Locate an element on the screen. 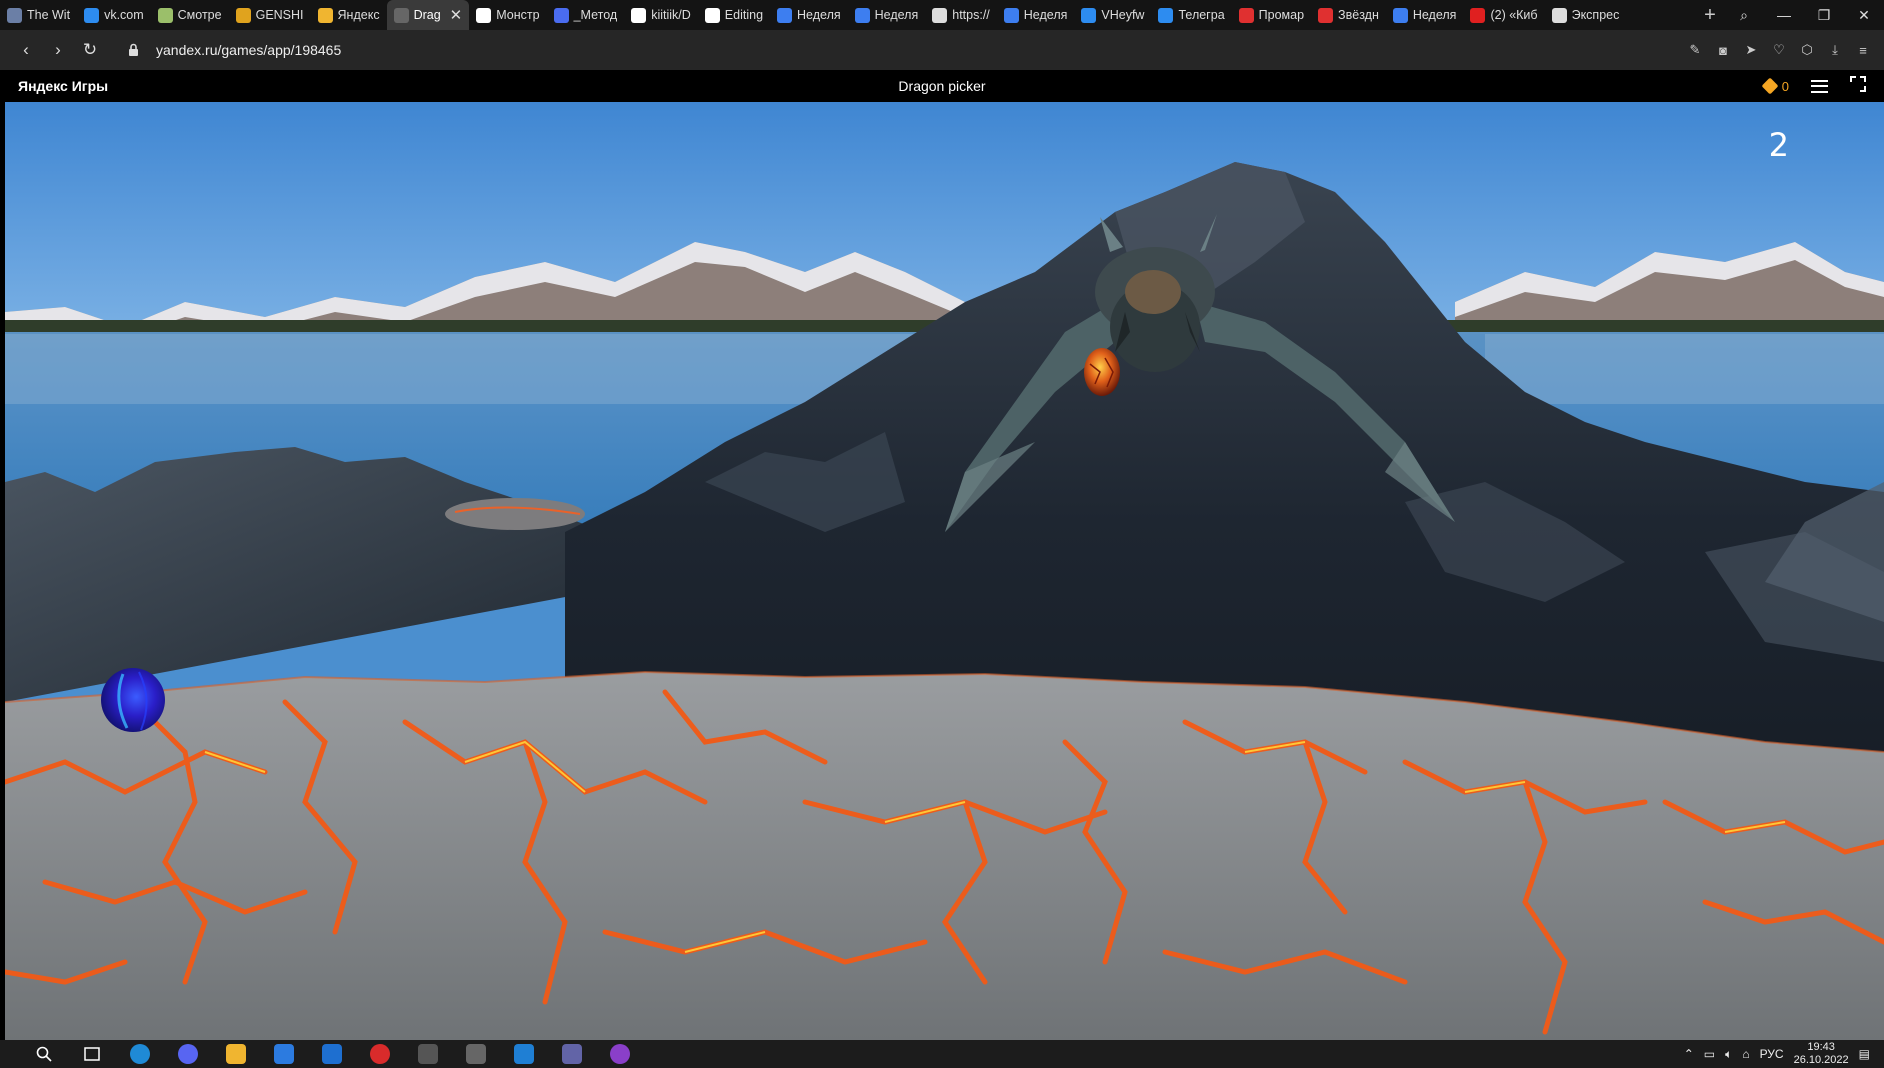  chevron-up-icon: ⌃ is located at coordinates (1689, 1054).